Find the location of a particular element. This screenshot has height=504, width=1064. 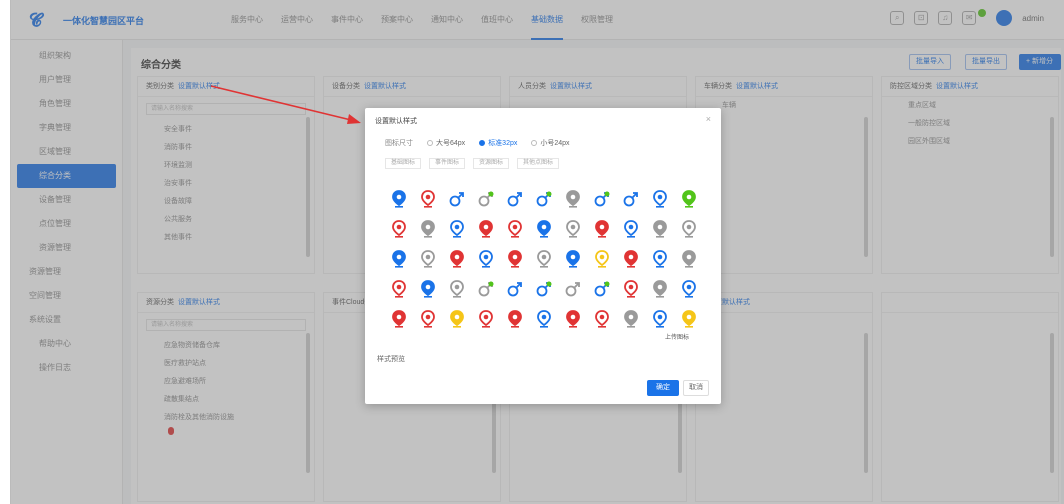

icon-tab: 事件图标 is located at coordinates (447, 163).